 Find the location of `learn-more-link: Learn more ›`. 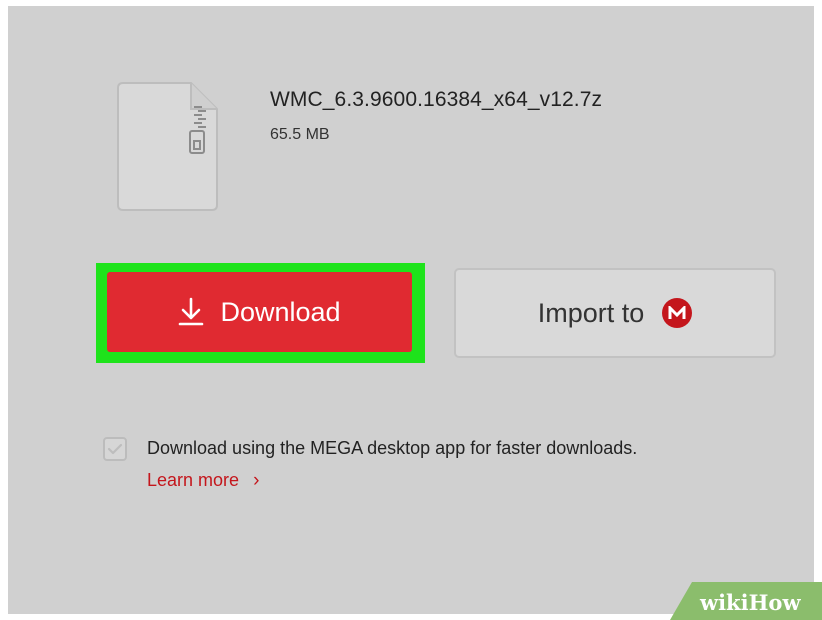

learn-more-link: Learn more › is located at coordinates (203, 481).